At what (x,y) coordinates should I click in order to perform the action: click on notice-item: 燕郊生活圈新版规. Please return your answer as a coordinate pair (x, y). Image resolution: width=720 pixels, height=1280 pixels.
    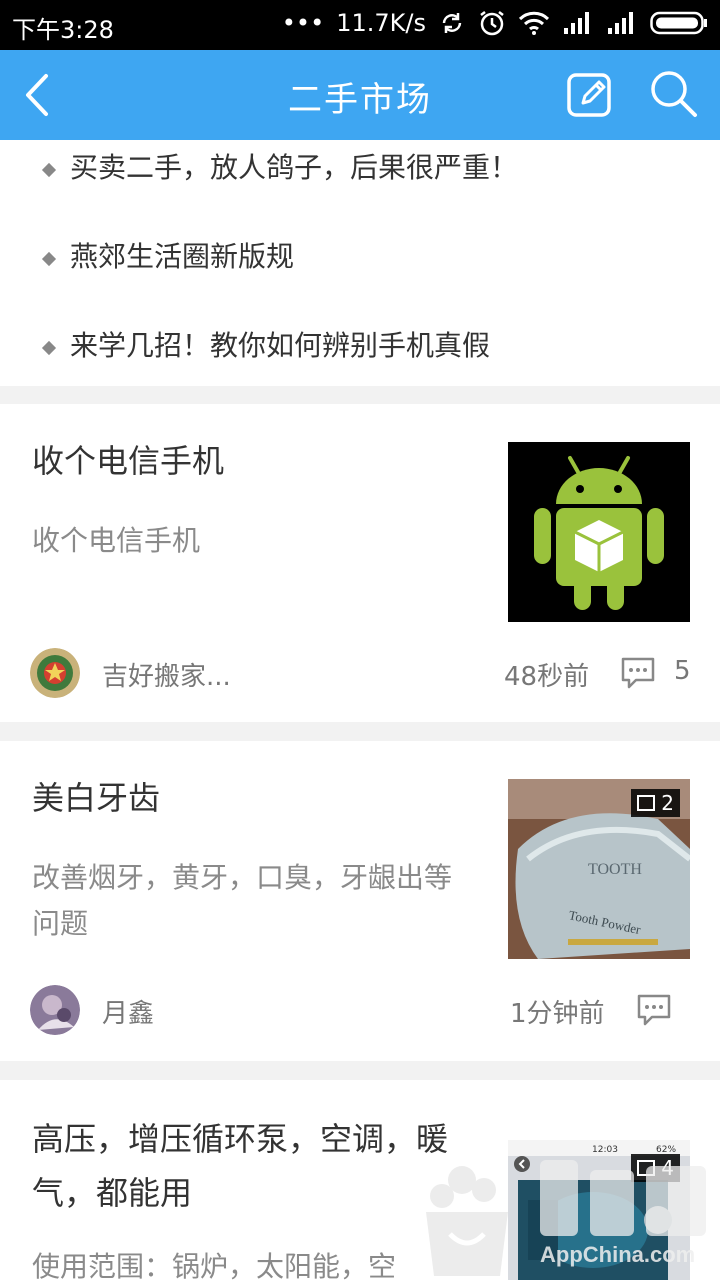
    Looking at the image, I should click on (360, 259).